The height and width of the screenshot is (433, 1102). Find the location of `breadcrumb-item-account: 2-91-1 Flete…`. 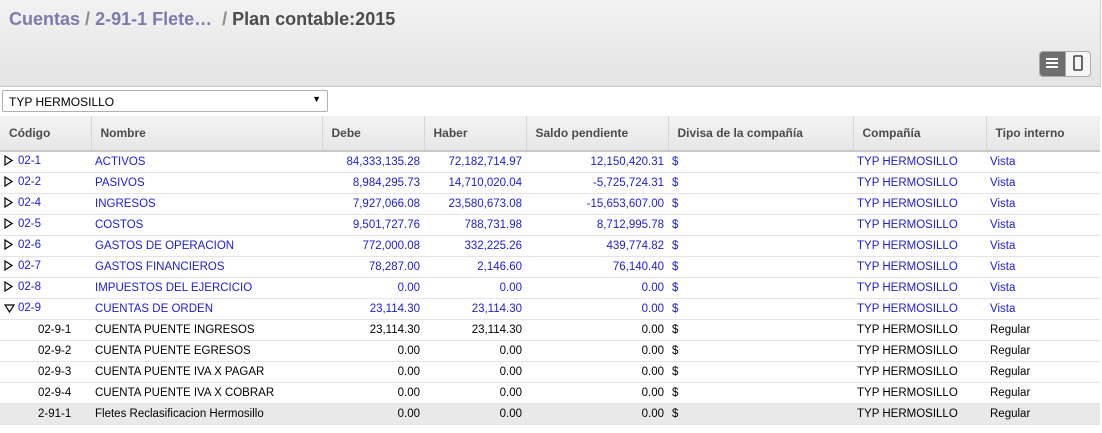

breadcrumb-item-account: 2-91-1 Flete… is located at coordinates (153, 19).